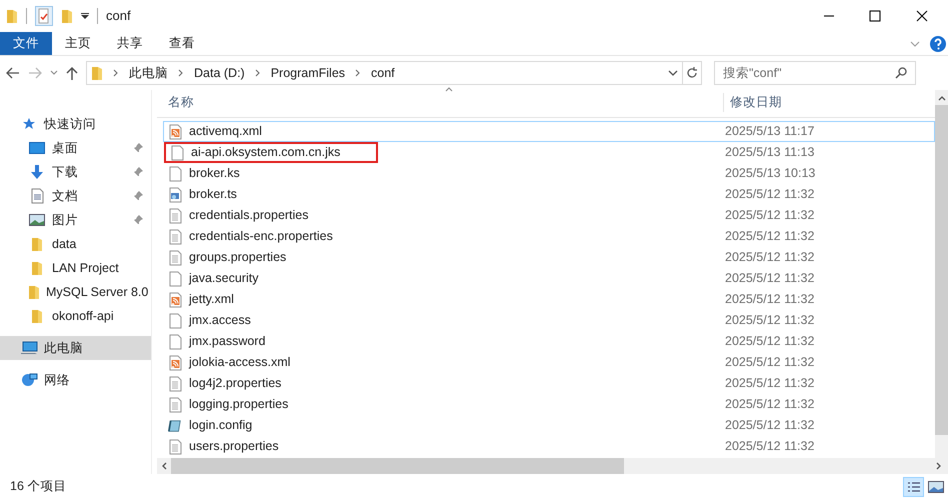  Describe the element at coordinates (939, 466) in the screenshot. I see `scroll-right-icon` at that location.